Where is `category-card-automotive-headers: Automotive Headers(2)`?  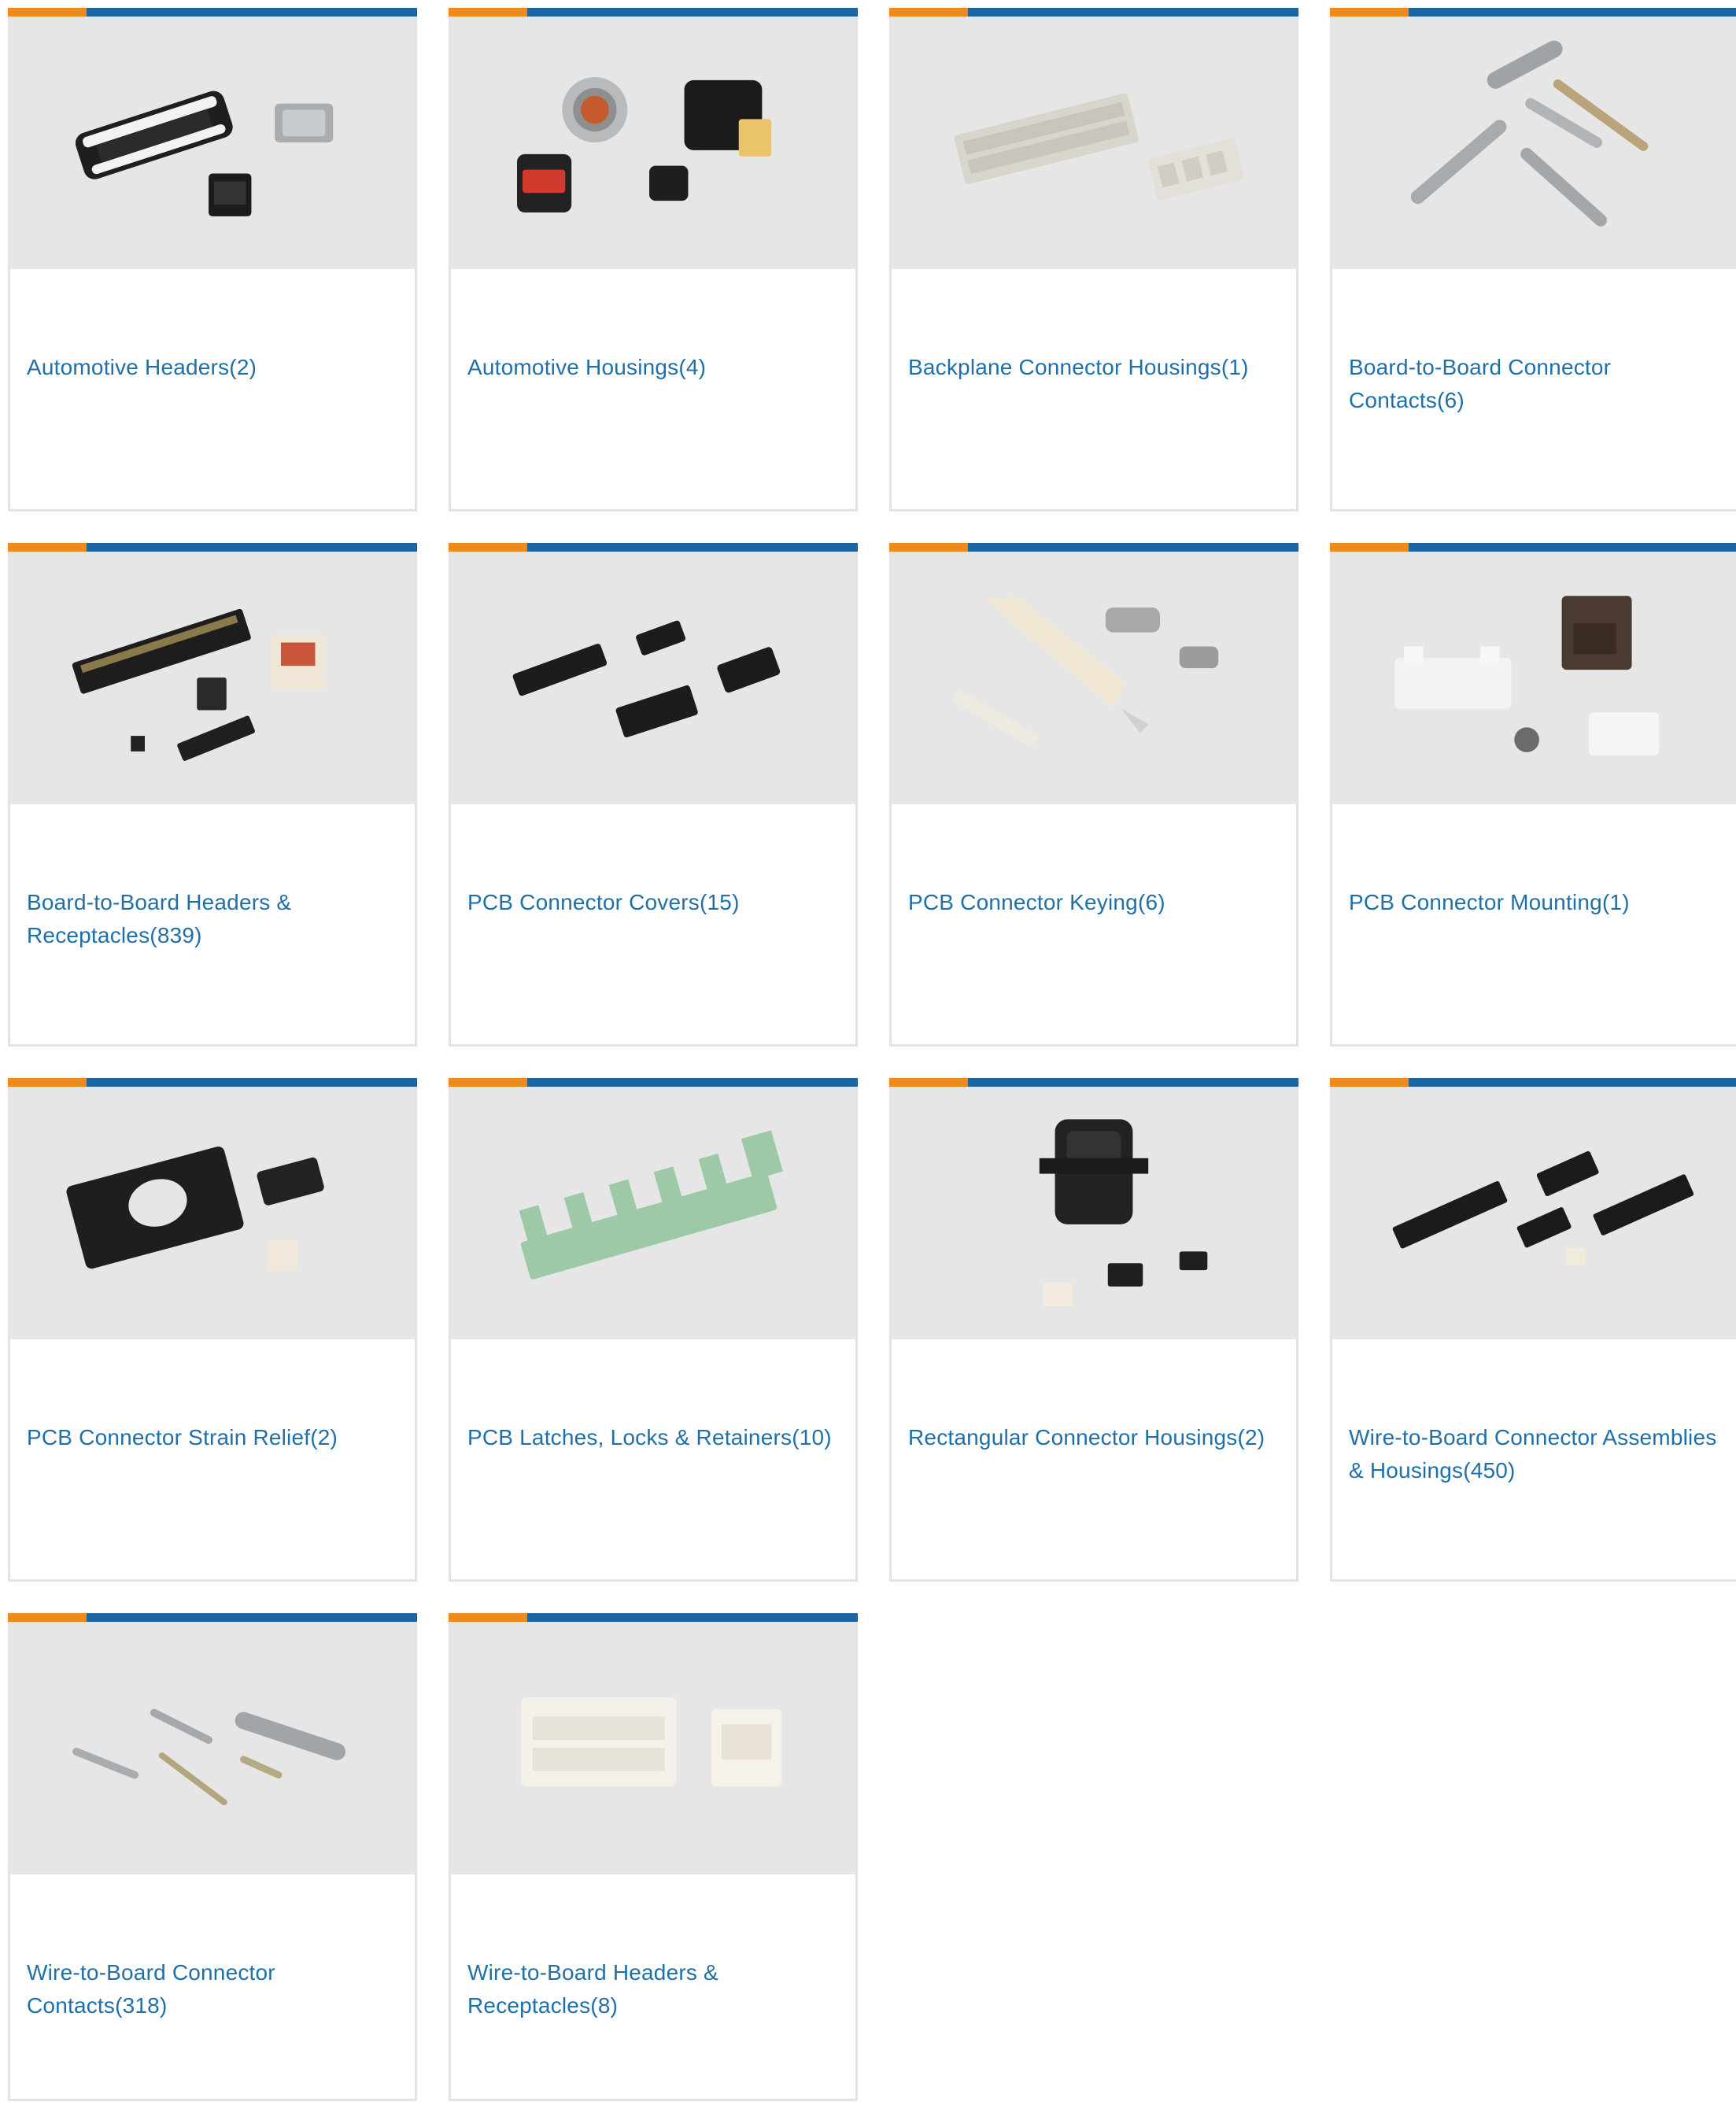
category-card-automotive-headers: Automotive Headers(2) is located at coordinates (212, 259).